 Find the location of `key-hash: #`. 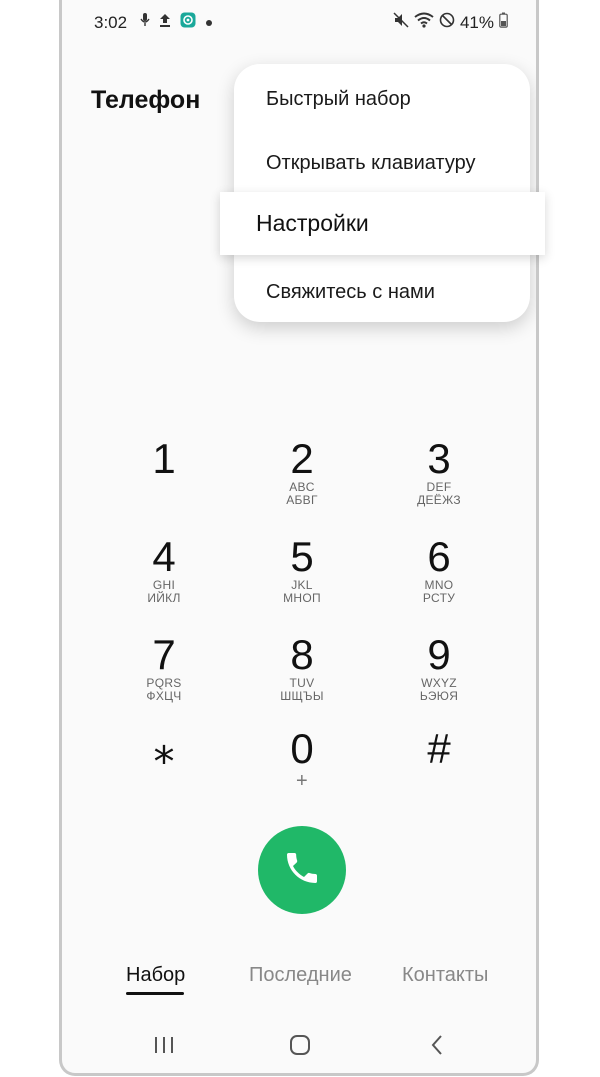

key-hash: # is located at coordinates (439, 749).